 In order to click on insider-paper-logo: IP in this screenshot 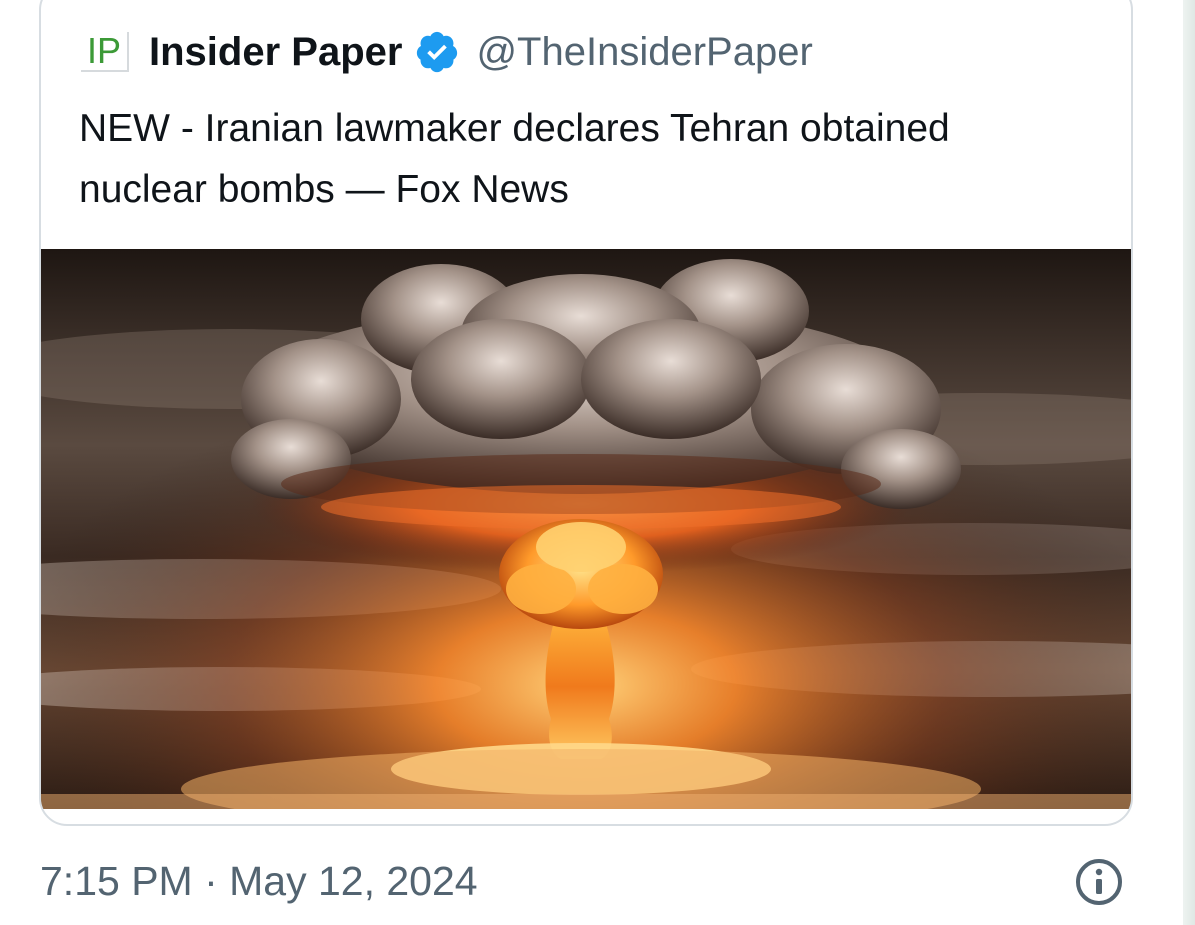, I will do `click(105, 52)`.